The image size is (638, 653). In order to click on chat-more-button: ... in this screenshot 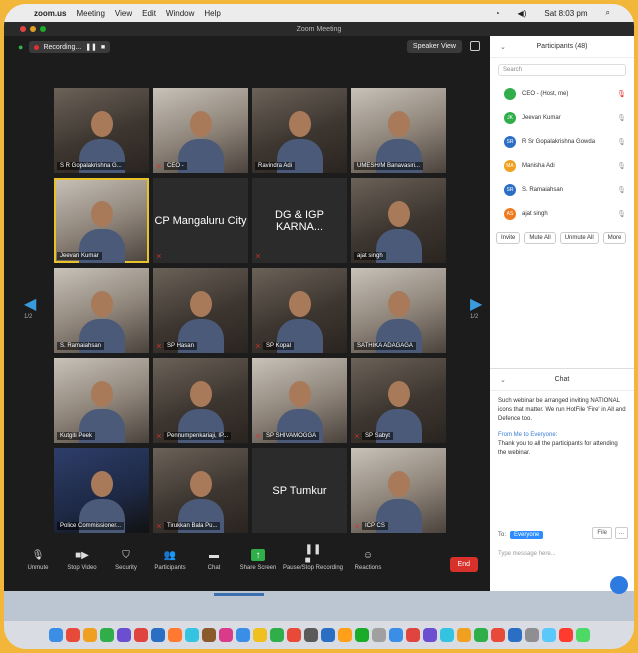, I will do `click(621, 533)`.